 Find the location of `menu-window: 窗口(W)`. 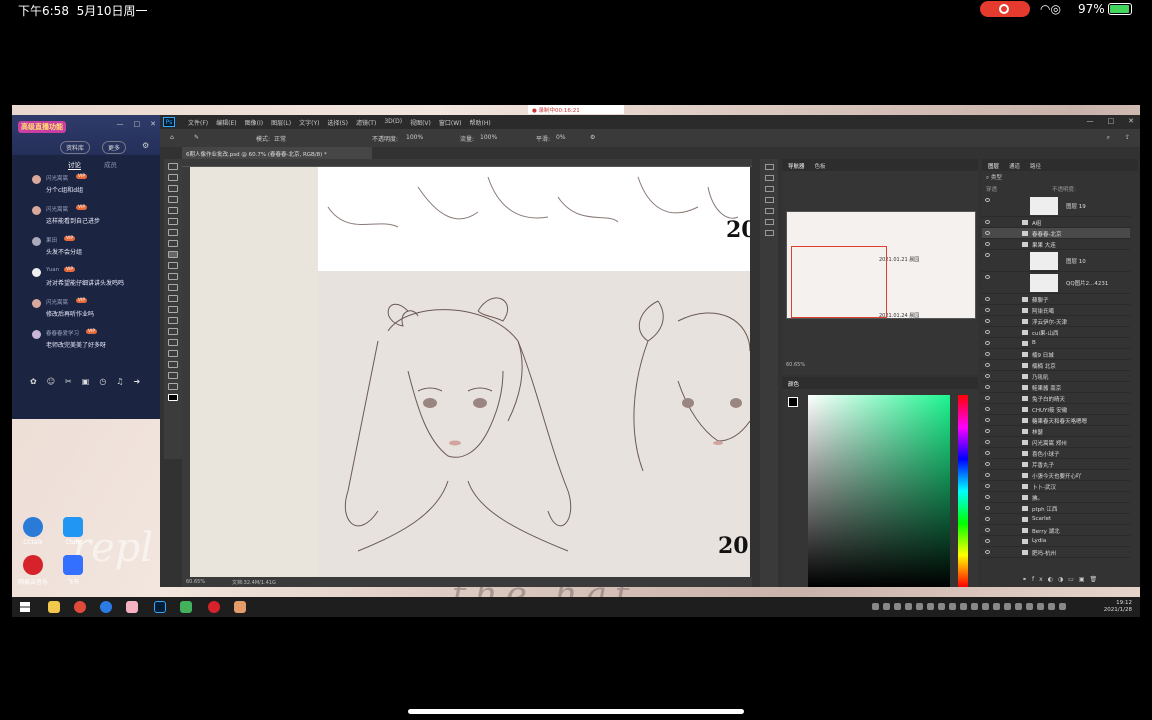

menu-window: 窗口(W) is located at coordinates (450, 122).